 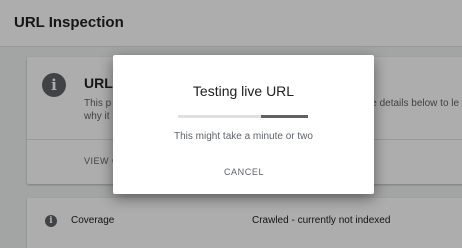 I want to click on dialog-subtitle: This might take a minute or two, so click(x=243, y=136).